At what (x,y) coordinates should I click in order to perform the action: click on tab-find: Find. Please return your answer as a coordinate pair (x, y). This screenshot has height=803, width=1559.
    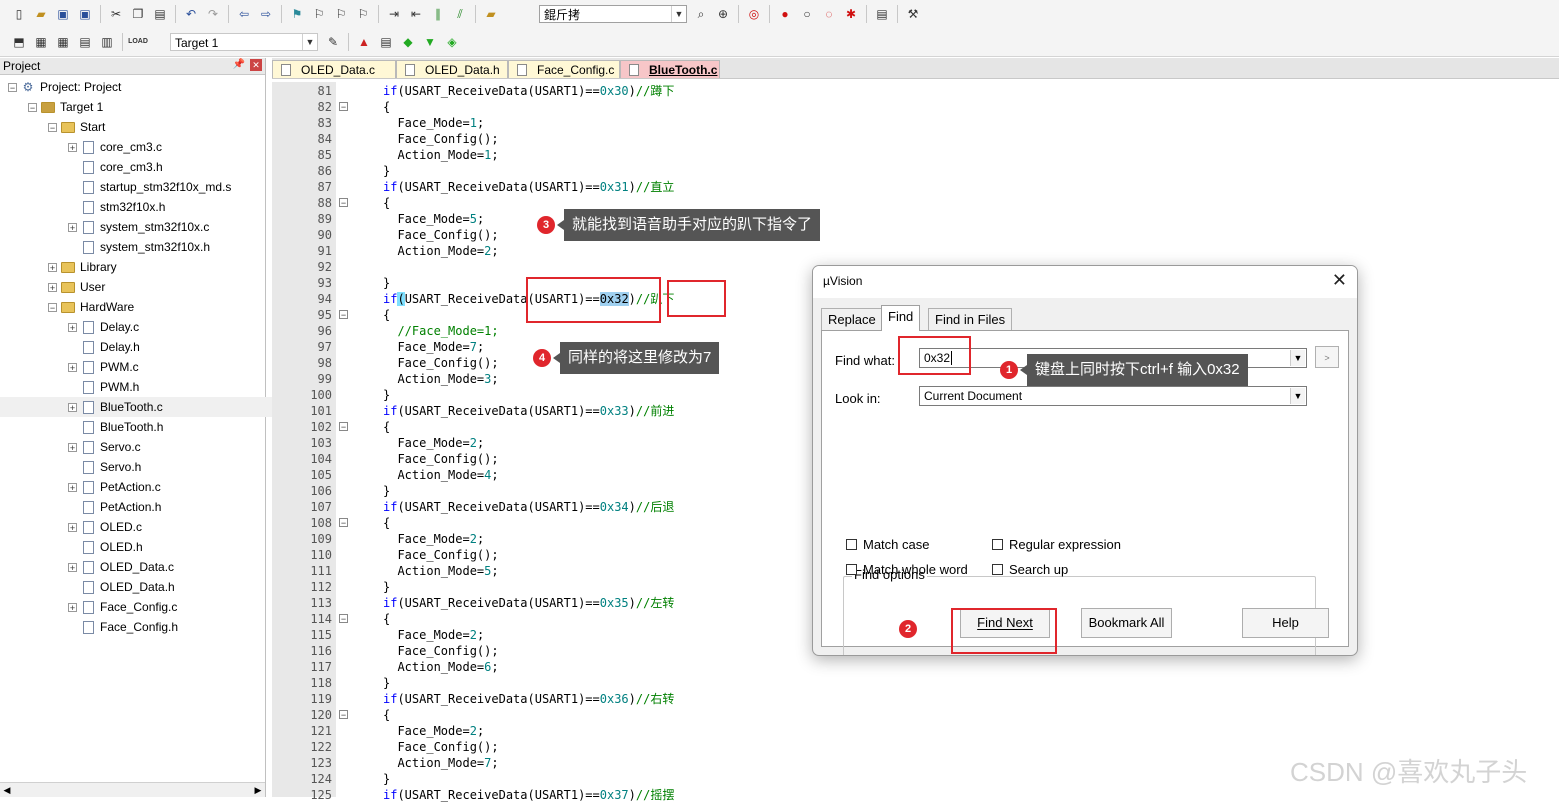
    Looking at the image, I should click on (901, 318).